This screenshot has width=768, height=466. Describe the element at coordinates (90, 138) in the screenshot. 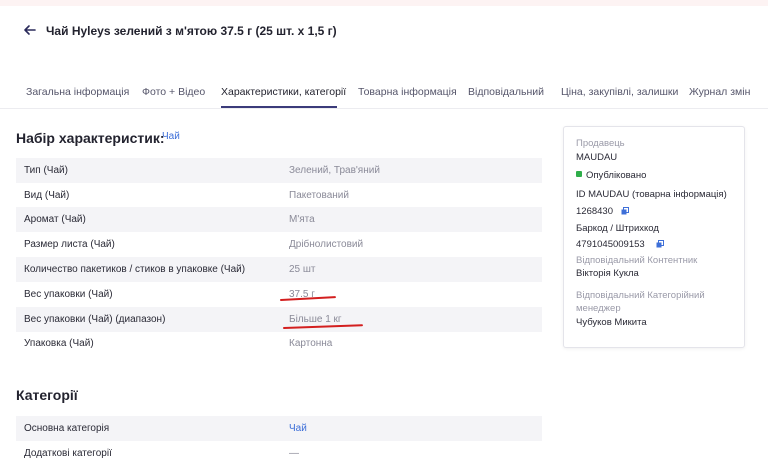

I see `characteristics-title: Набір характеристик:` at that location.